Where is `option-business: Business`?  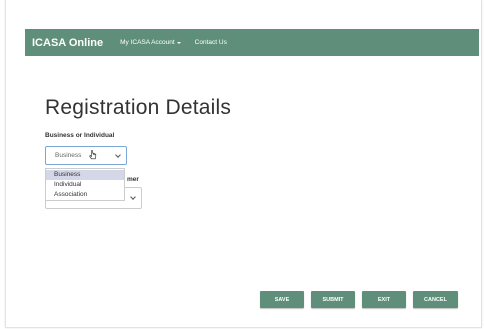 option-business: Business is located at coordinates (85, 175).